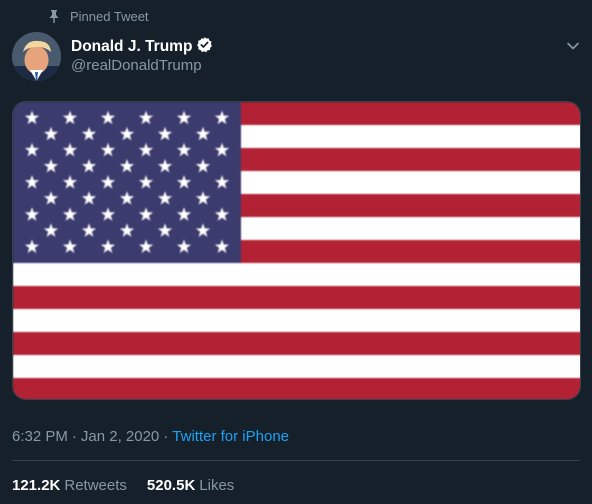 The image size is (592, 504). Describe the element at coordinates (120, 436) in the screenshot. I see `tweet-date: Jan 2, 2020` at that location.